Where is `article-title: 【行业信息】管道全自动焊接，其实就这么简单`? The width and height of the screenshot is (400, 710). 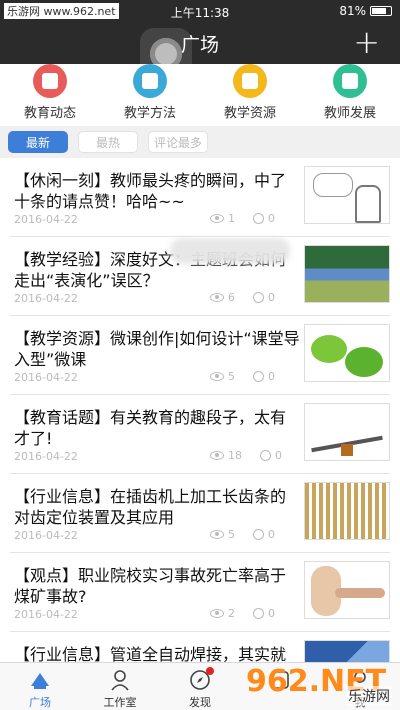
article-title: 【行业信息】管道全自动焊接，其实就这么简单 is located at coordinates (150, 653).